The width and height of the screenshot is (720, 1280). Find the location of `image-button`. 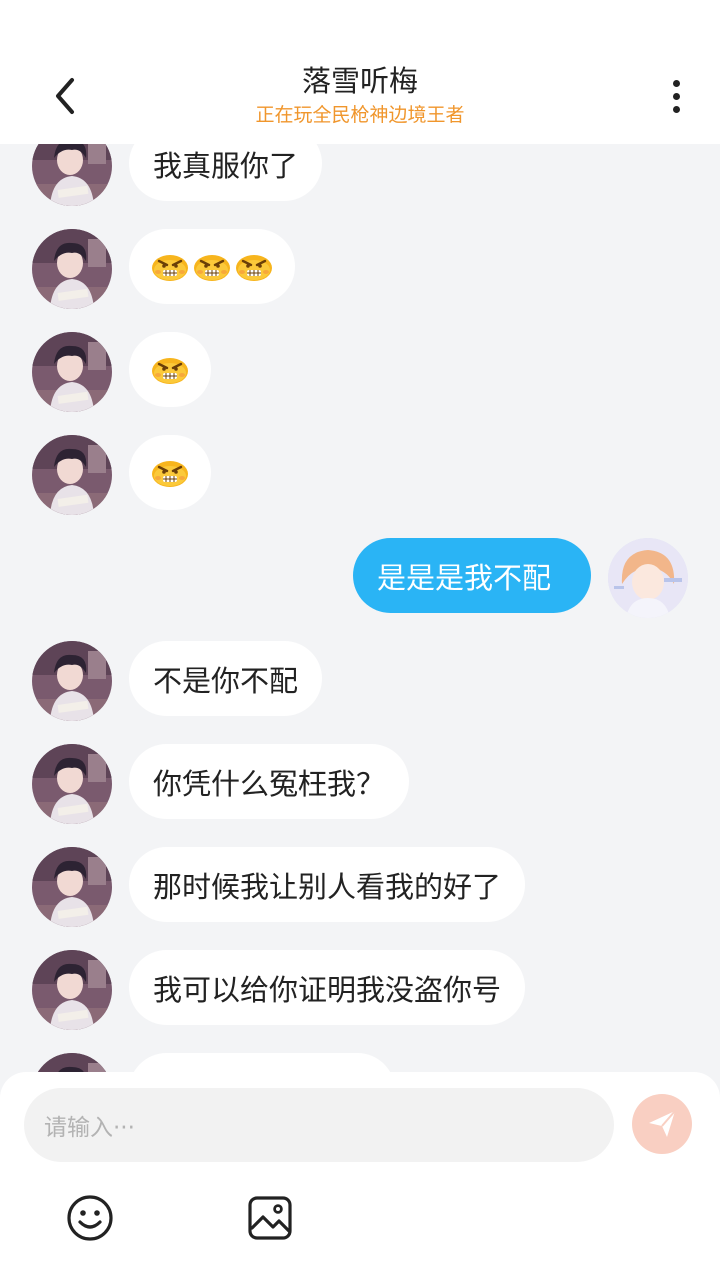

image-button is located at coordinates (270, 1218).